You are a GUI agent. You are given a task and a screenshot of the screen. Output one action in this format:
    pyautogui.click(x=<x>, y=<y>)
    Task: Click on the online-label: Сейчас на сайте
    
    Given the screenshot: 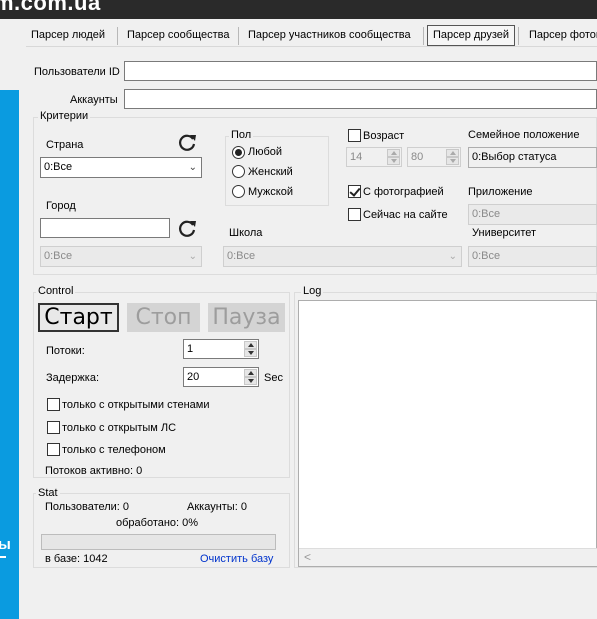 What is the action you would take?
    pyautogui.click(x=405, y=215)
    